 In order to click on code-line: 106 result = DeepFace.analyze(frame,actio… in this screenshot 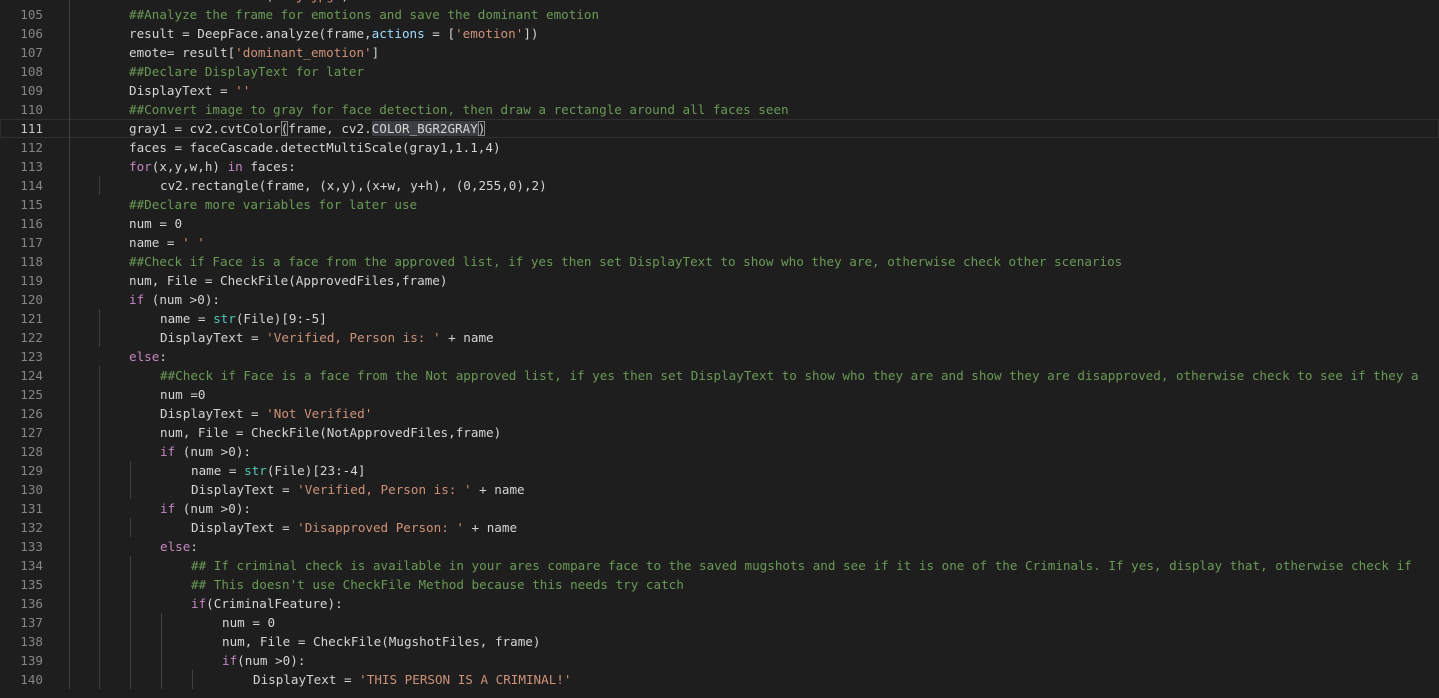, I will do `click(719, 33)`.